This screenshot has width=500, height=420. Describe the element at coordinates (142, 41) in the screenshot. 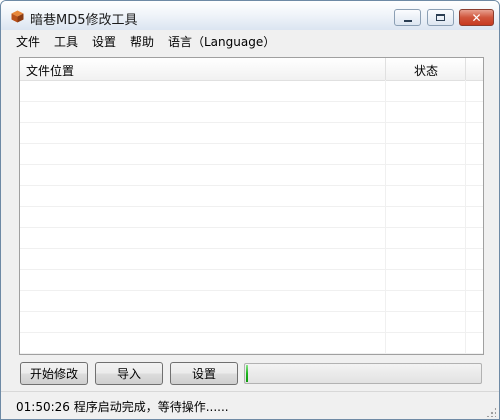

I see `menu-help: 帮助` at that location.